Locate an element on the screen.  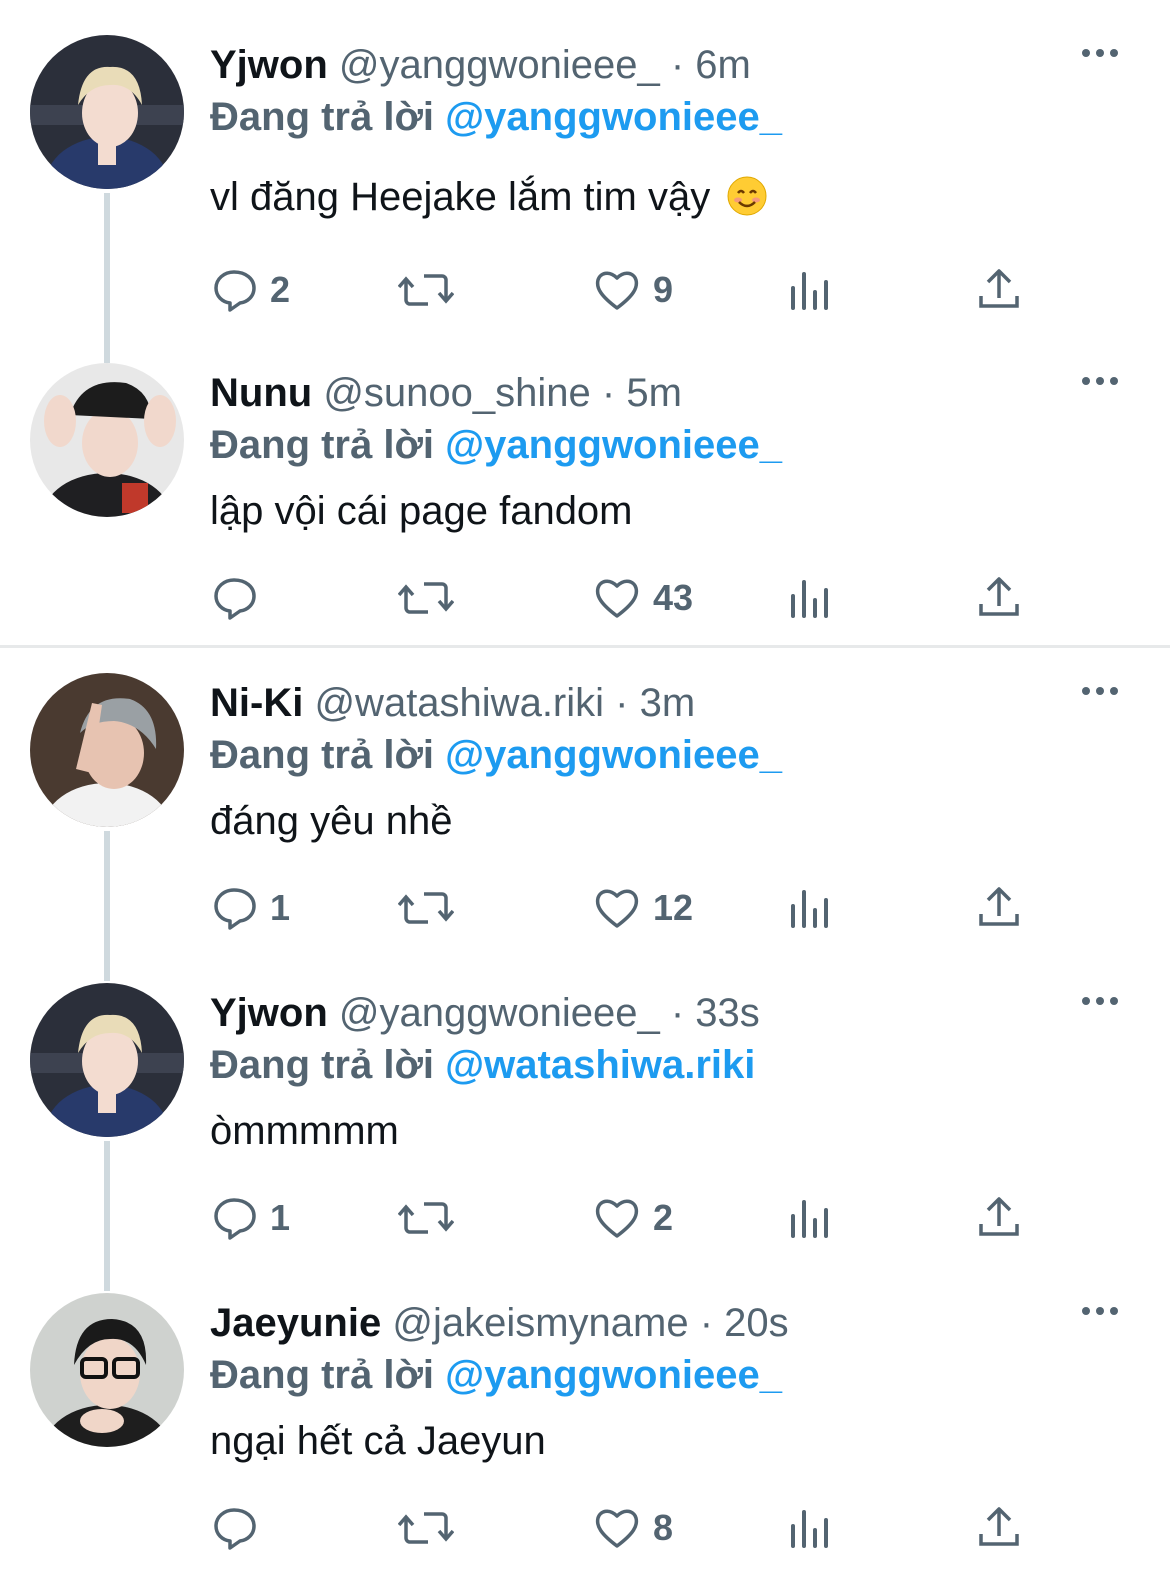
tweet-actions: 1 12 is located at coordinates (660, 908).